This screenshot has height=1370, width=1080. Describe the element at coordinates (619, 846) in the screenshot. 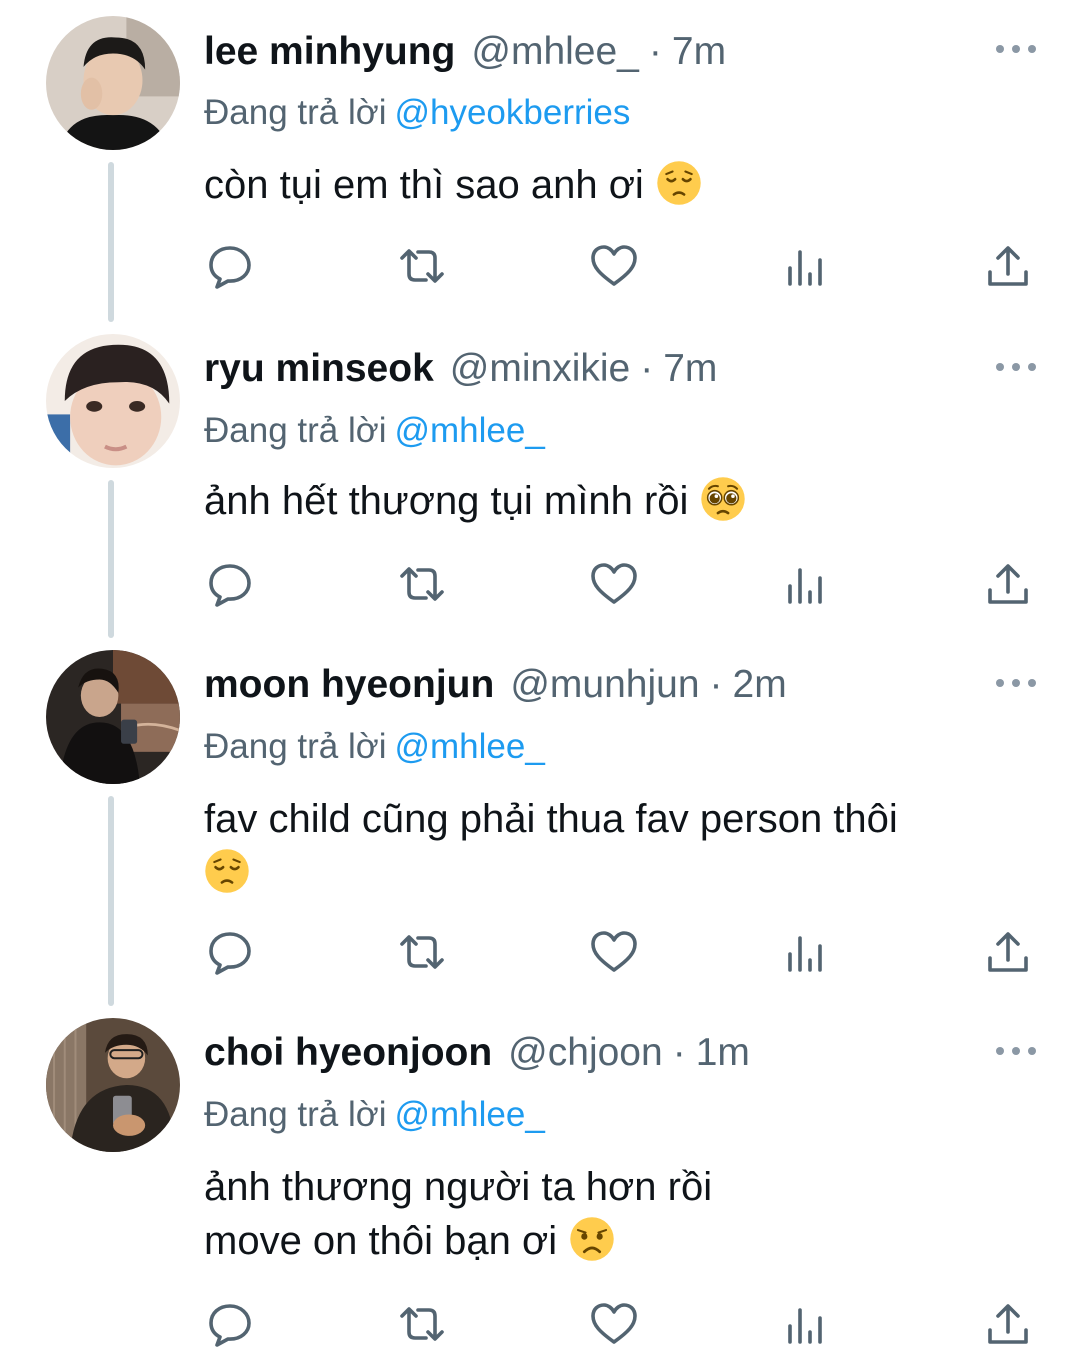

I see `tweet-text: fav child cũng phải thua fav person thôi` at that location.